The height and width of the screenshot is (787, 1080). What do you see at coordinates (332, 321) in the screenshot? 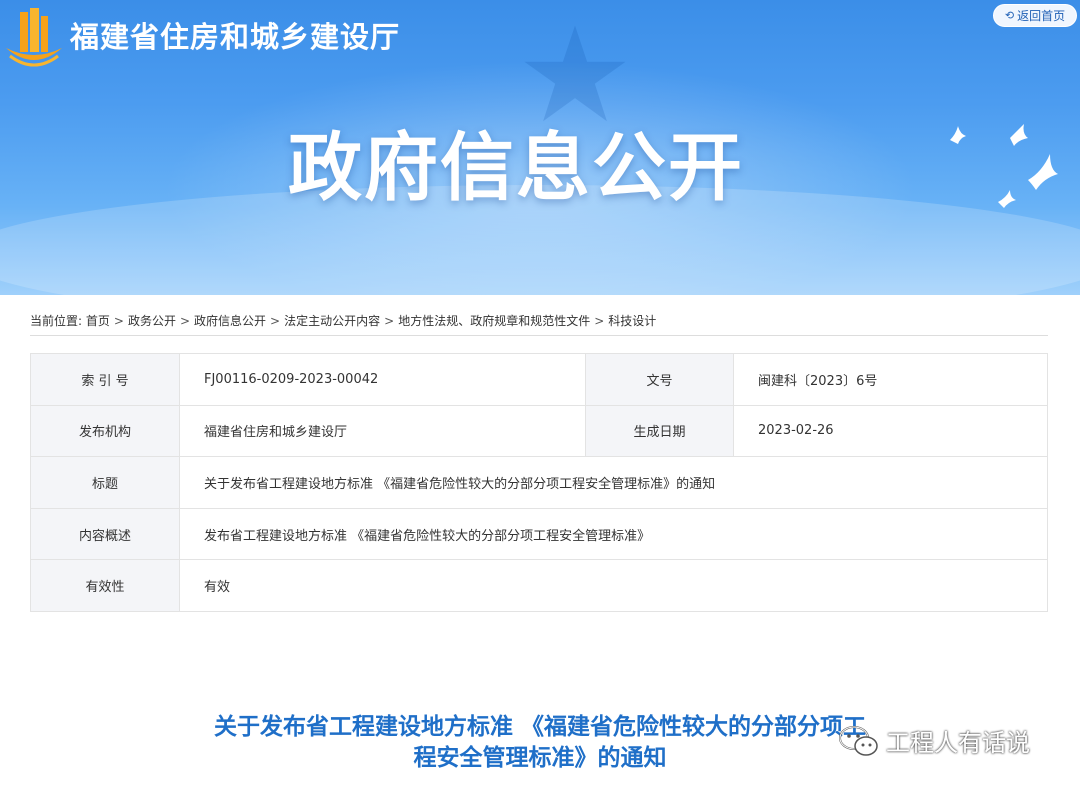
I see `breadcrumb-statutory: 法定主动公开内容` at bounding box center [332, 321].